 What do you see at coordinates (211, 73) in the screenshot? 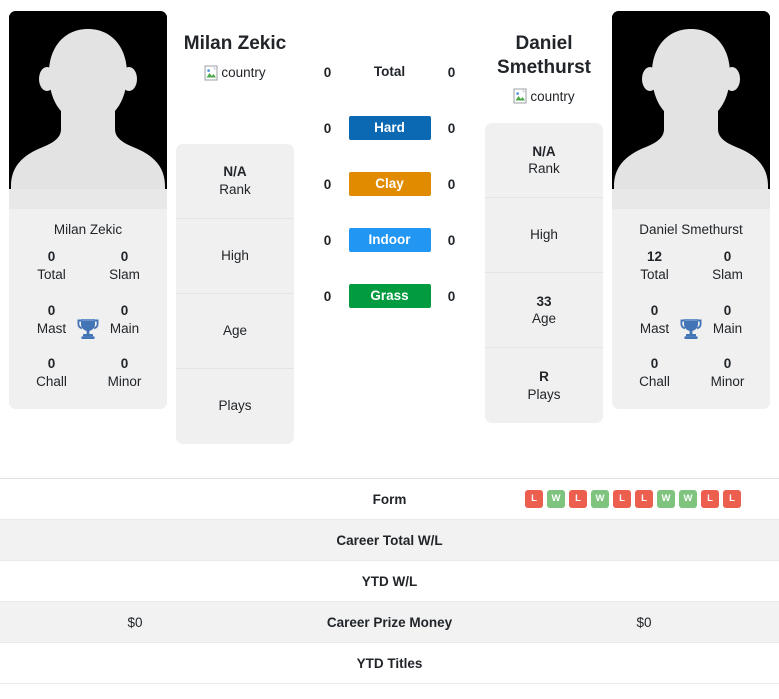
I see `broken-image-glyph` at bounding box center [211, 73].